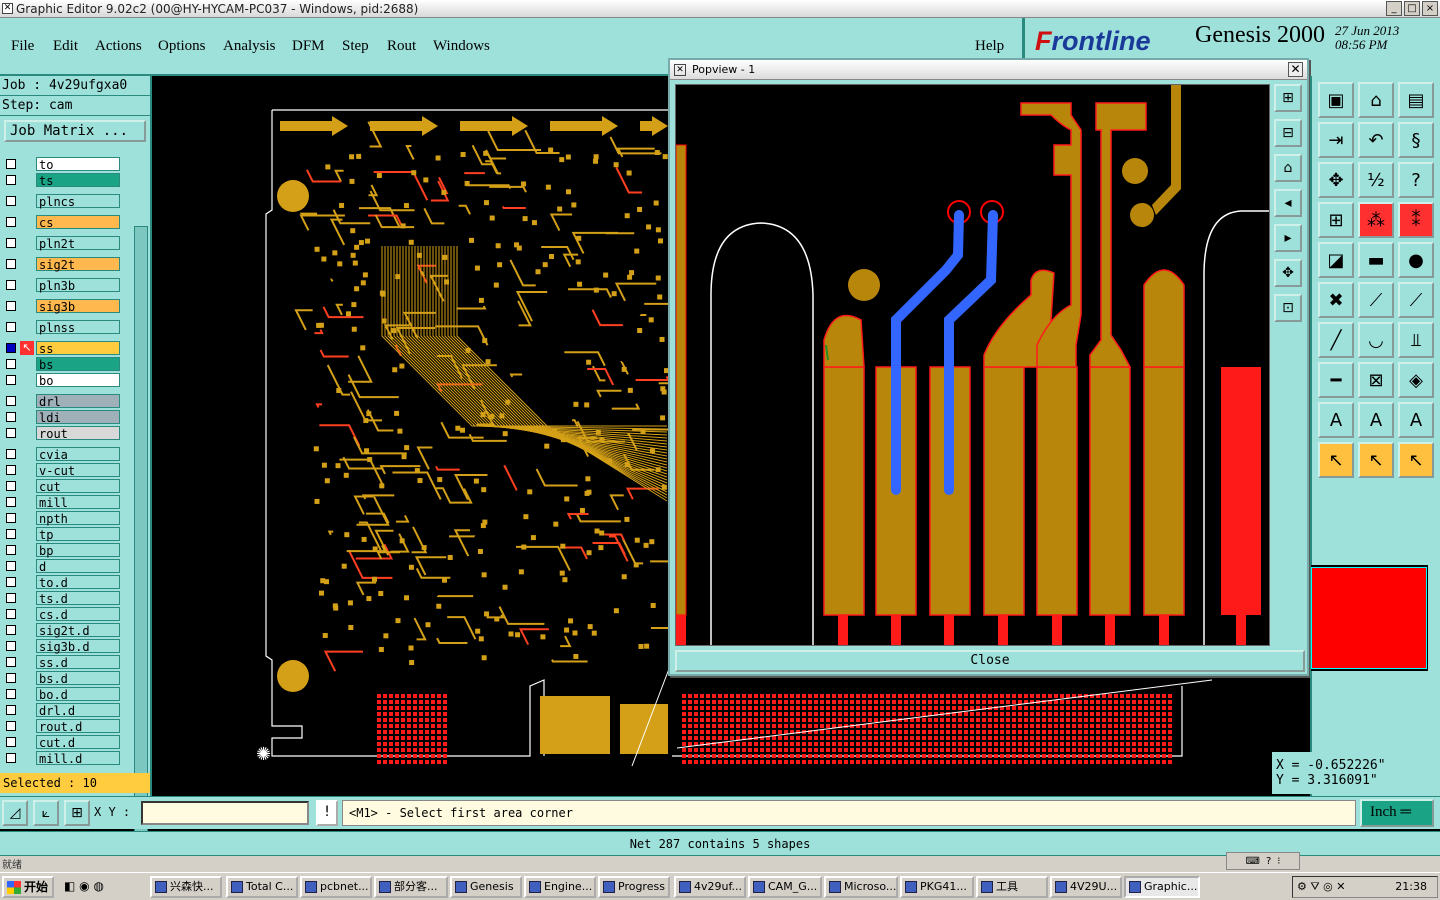 The height and width of the screenshot is (900, 1440). Describe the element at coordinates (1376, 340) in the screenshot. I see `arc-icon: ◡` at that location.